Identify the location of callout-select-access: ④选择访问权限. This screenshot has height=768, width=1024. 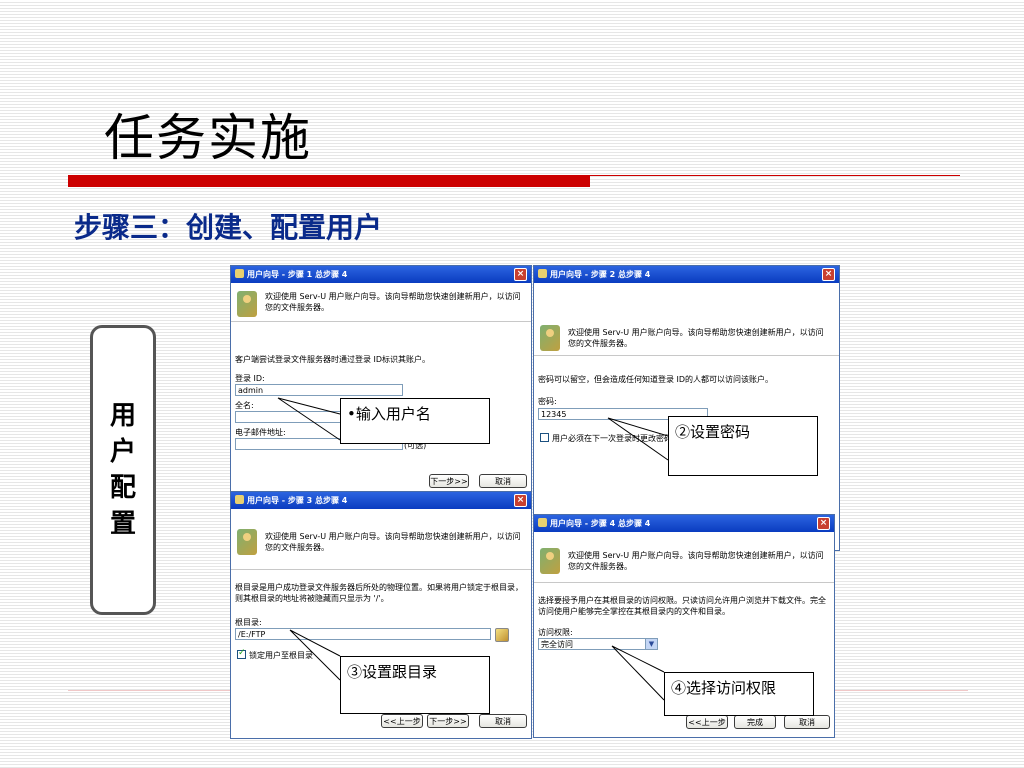
(739, 694).